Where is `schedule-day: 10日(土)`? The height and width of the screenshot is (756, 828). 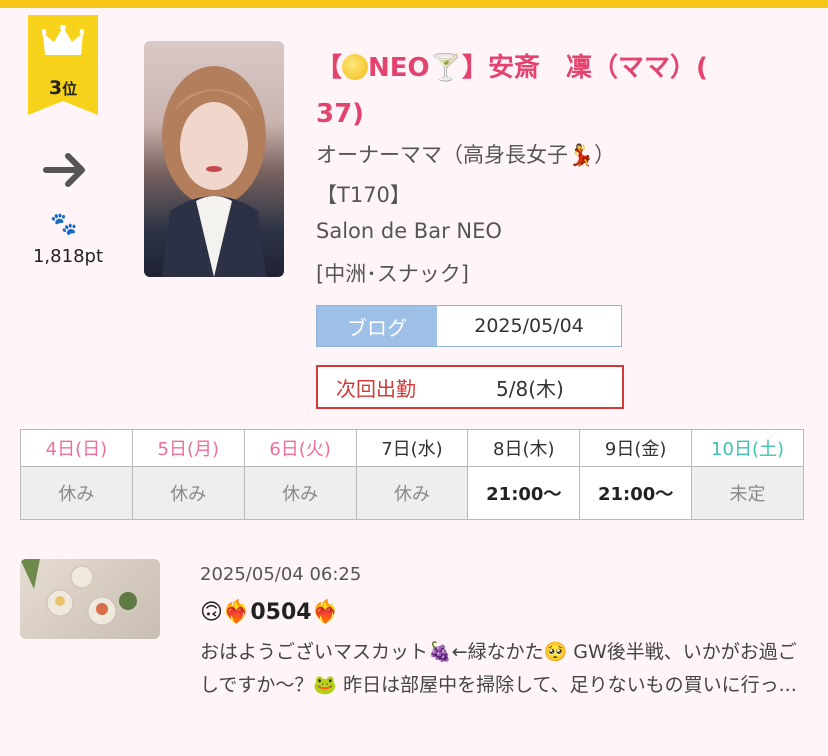
schedule-day: 10日(土) is located at coordinates (747, 448).